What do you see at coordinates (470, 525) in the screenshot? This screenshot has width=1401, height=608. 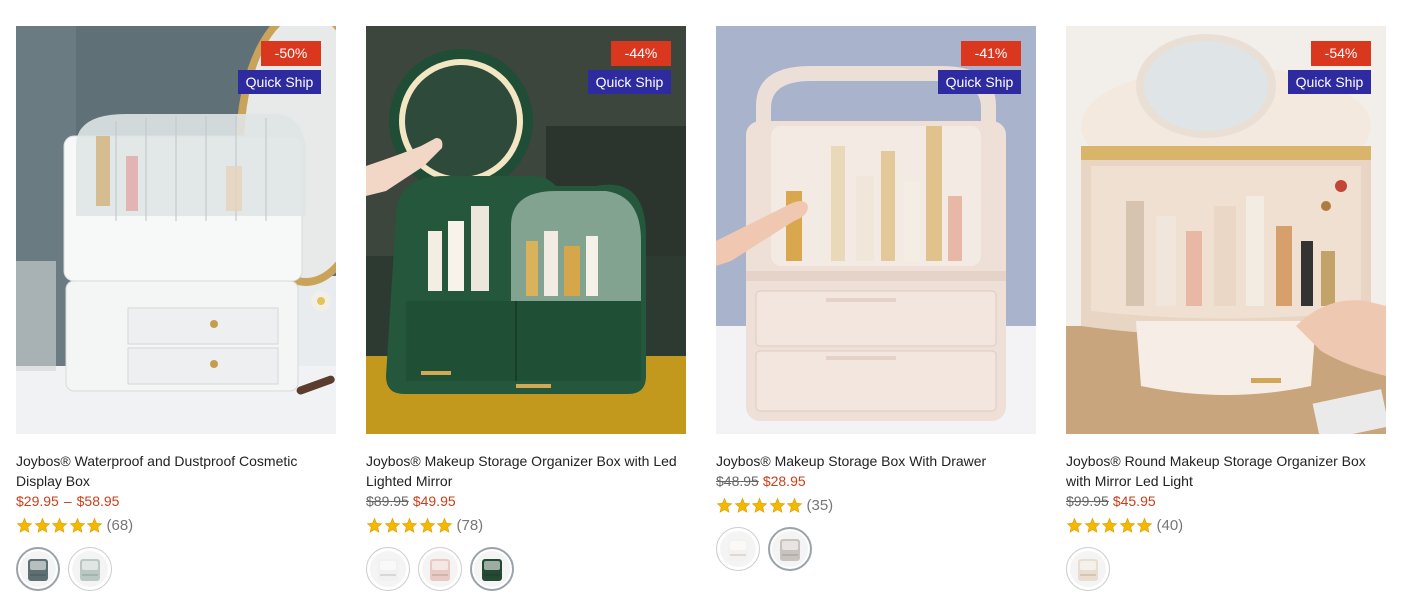 I see `review-count: (78)` at bounding box center [470, 525].